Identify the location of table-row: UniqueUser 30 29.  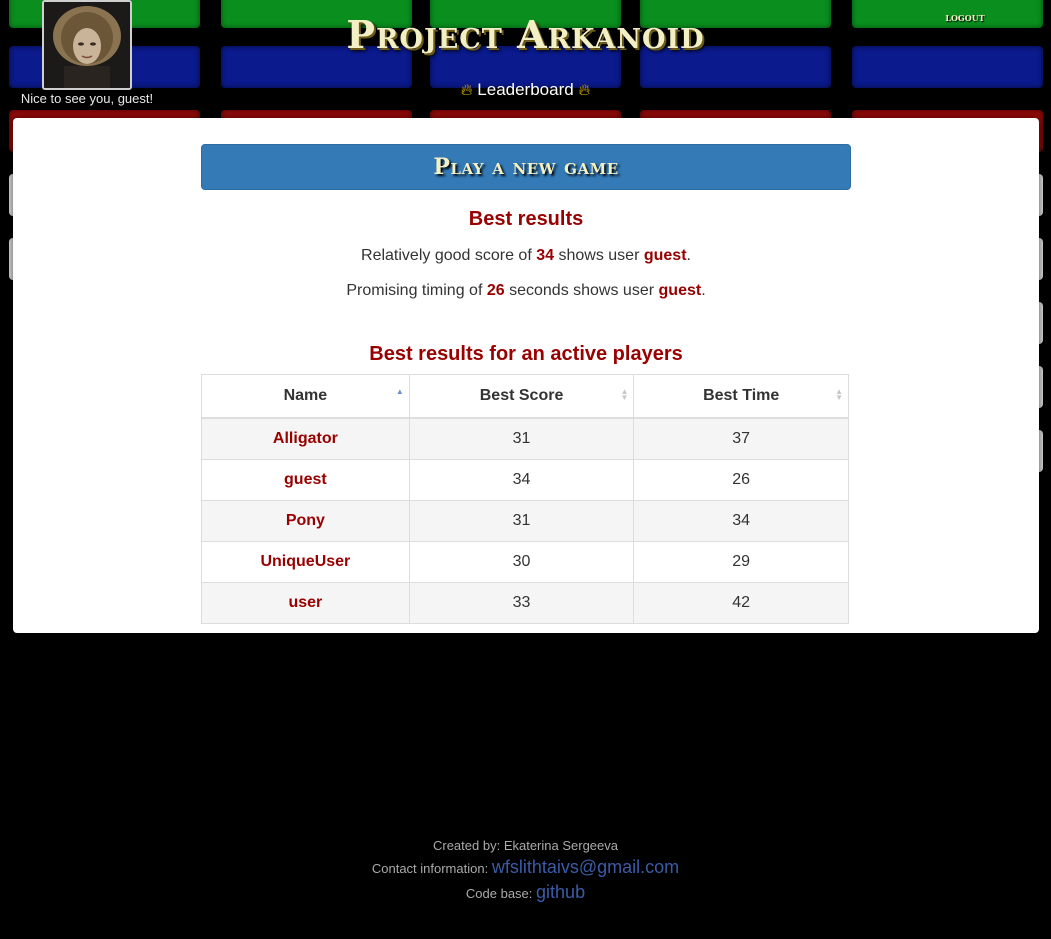
(525, 562).